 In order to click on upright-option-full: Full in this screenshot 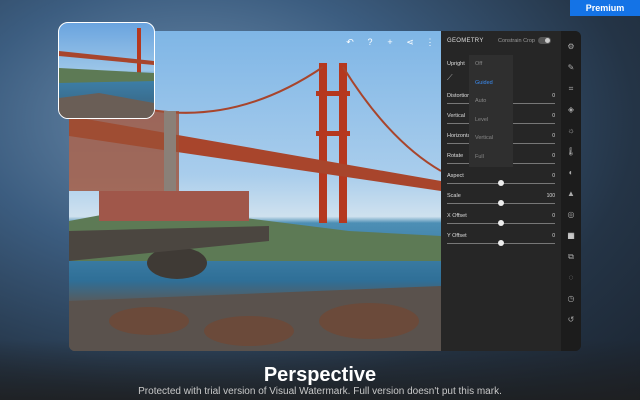, I will do `click(491, 157)`.